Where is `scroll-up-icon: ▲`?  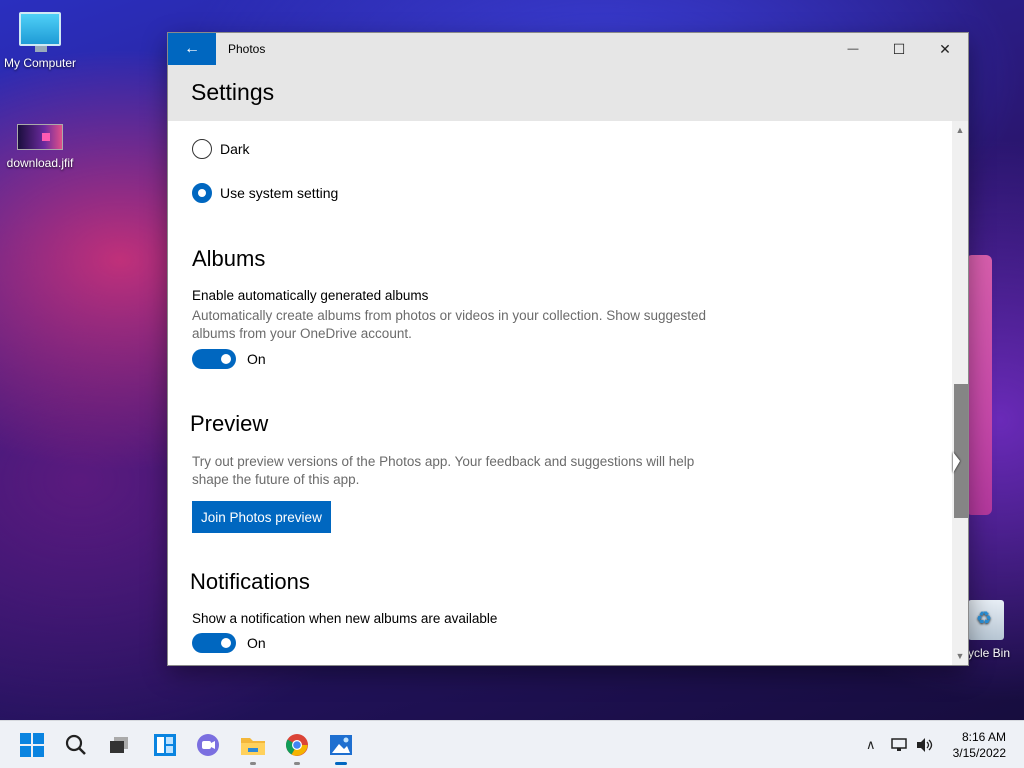 scroll-up-icon: ▲ is located at coordinates (960, 130).